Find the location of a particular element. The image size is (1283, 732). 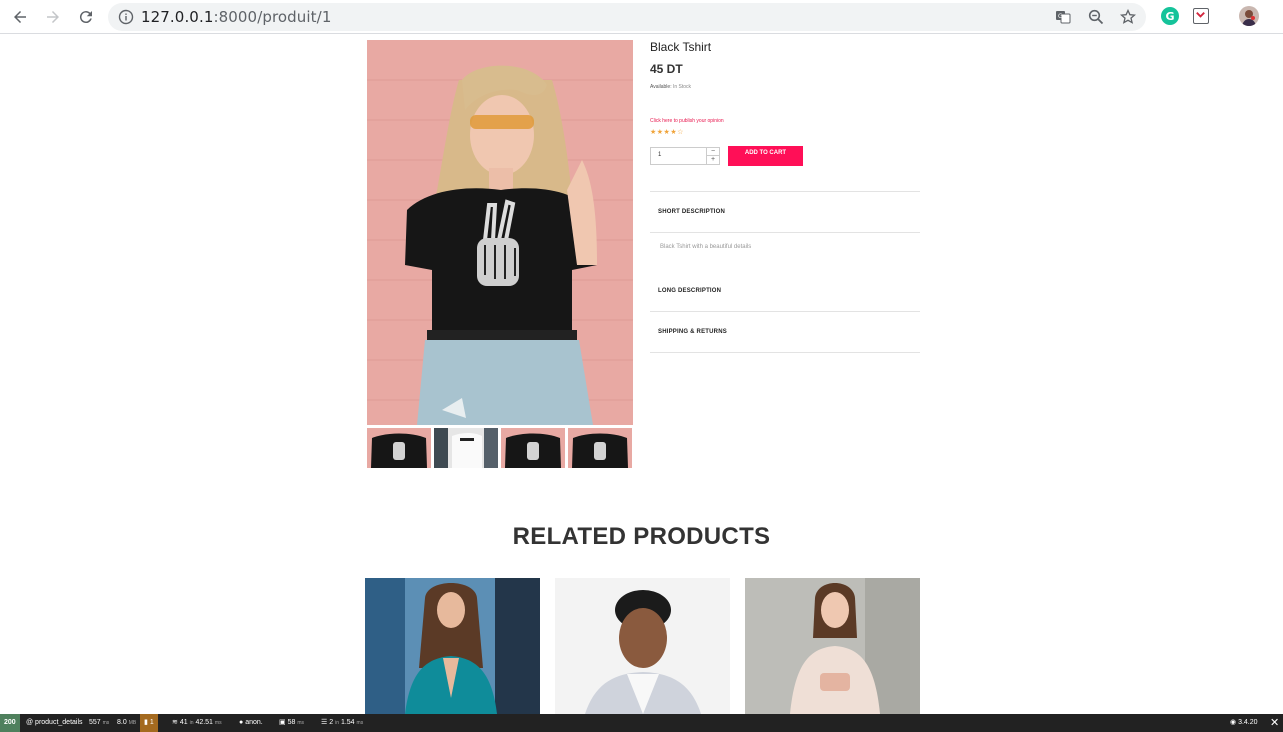

product-main-image is located at coordinates (500, 232).